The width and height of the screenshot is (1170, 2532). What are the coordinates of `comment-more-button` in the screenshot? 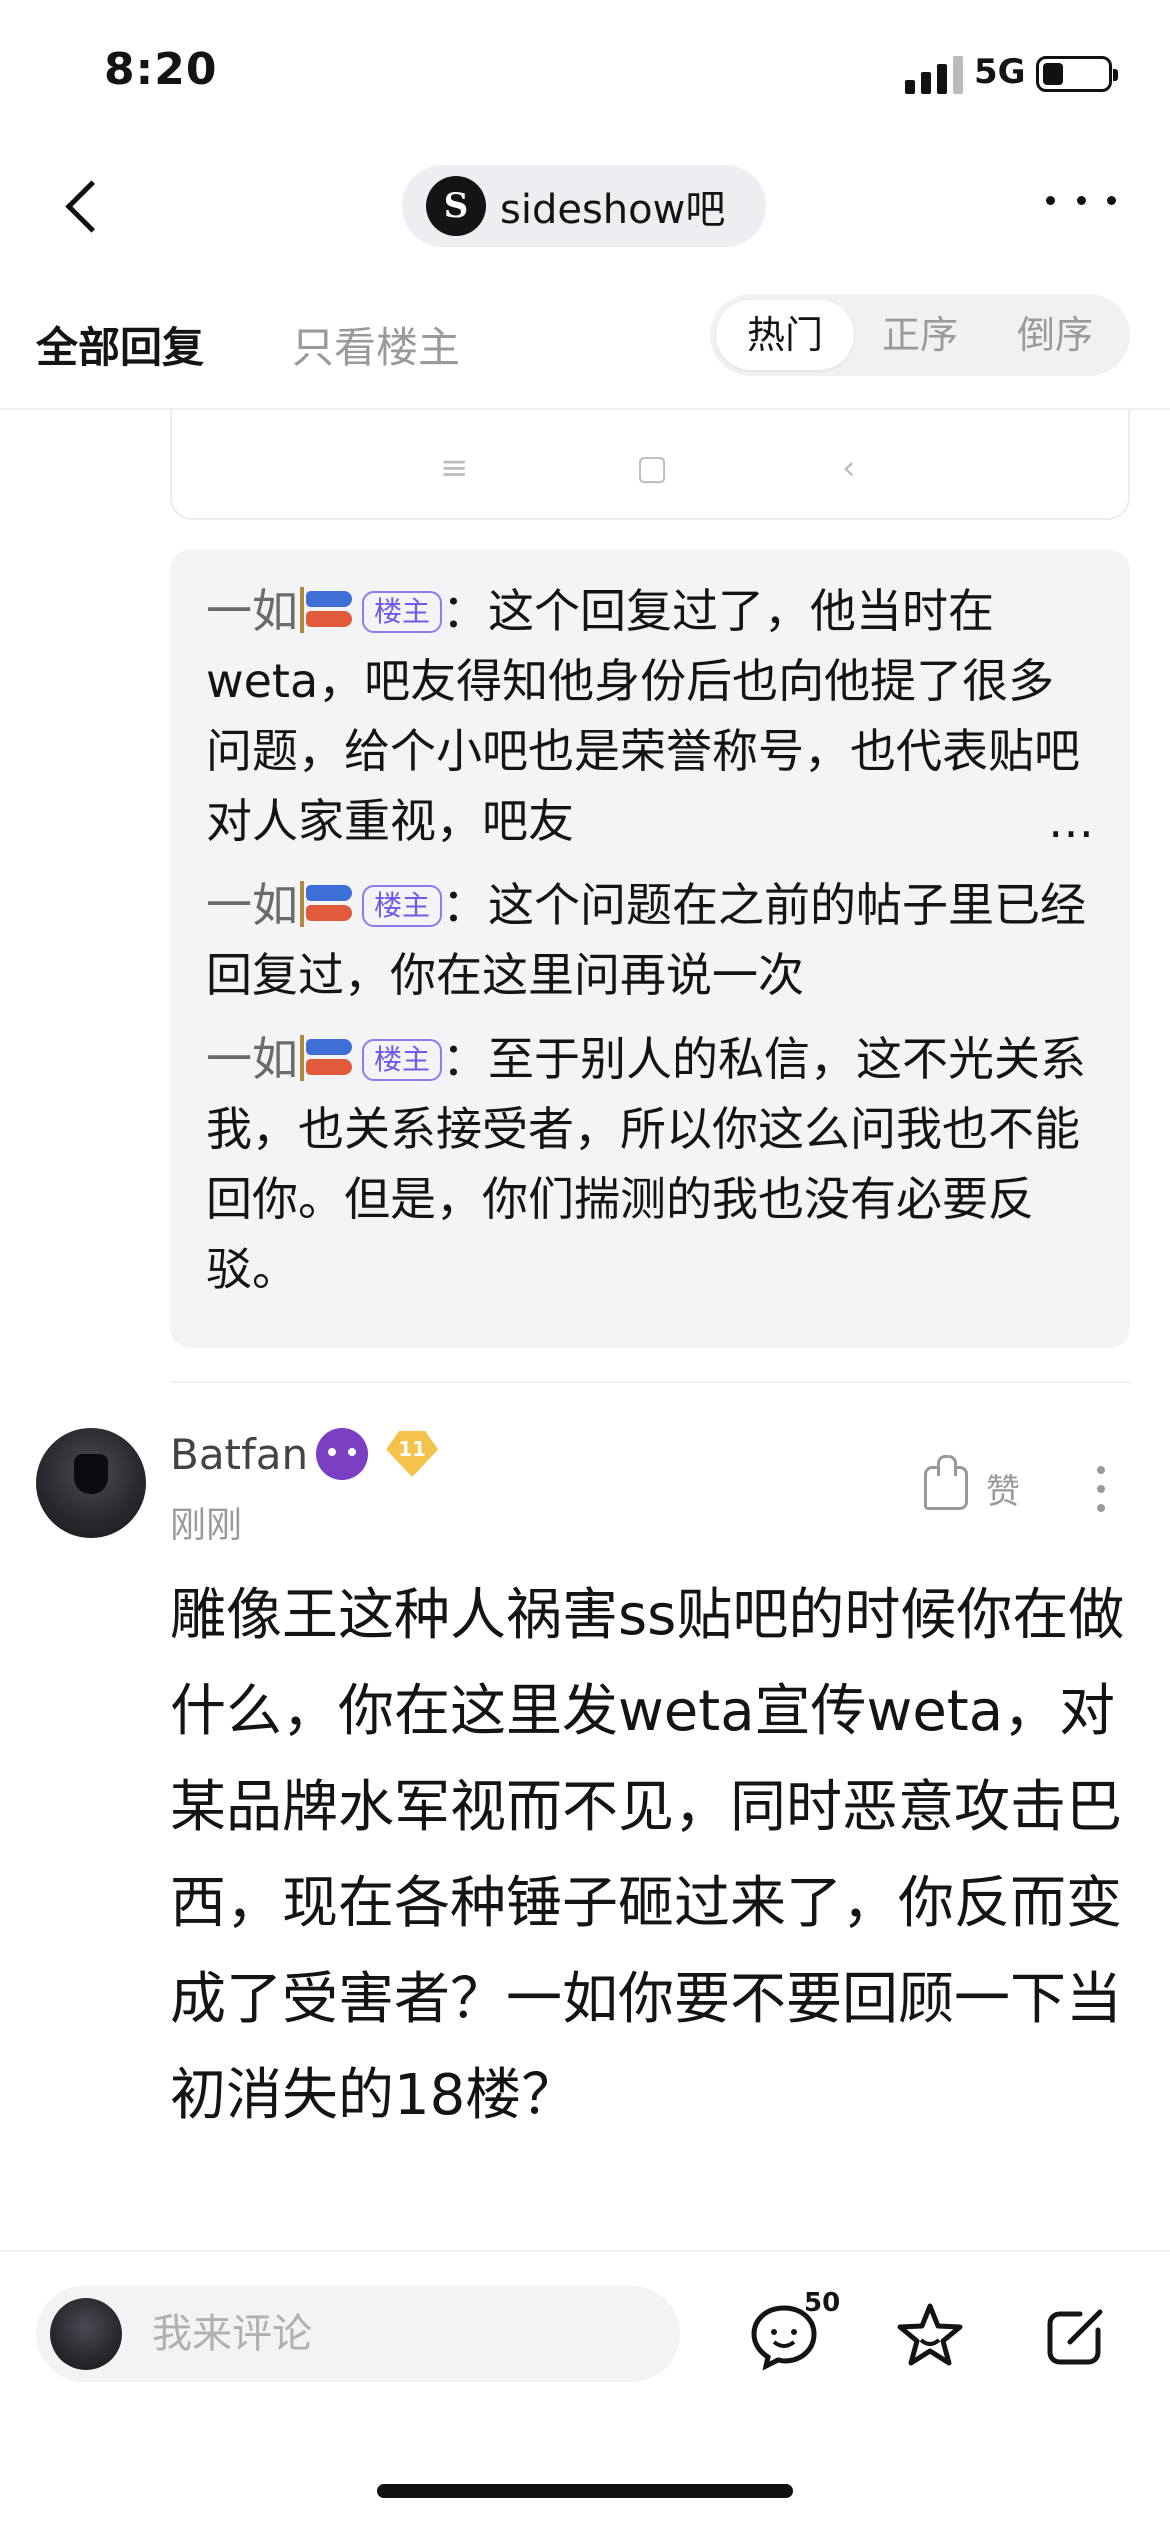 It's located at (1102, 1489).